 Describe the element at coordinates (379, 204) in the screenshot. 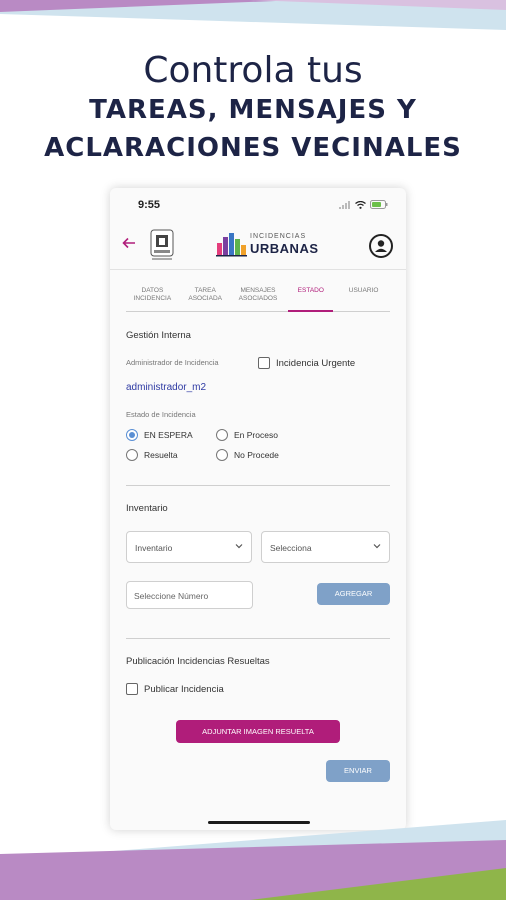

I see `battery-icon` at that location.